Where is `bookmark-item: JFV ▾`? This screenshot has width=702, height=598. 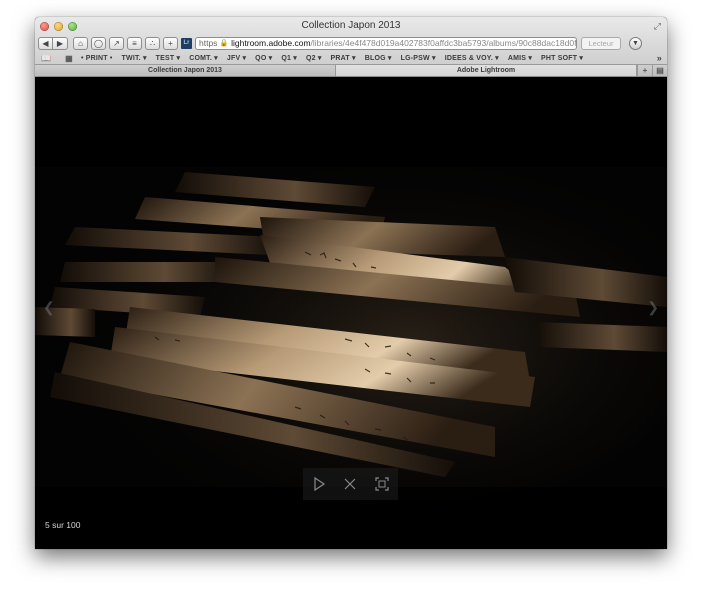 bookmark-item: JFV ▾ is located at coordinates (236, 58).